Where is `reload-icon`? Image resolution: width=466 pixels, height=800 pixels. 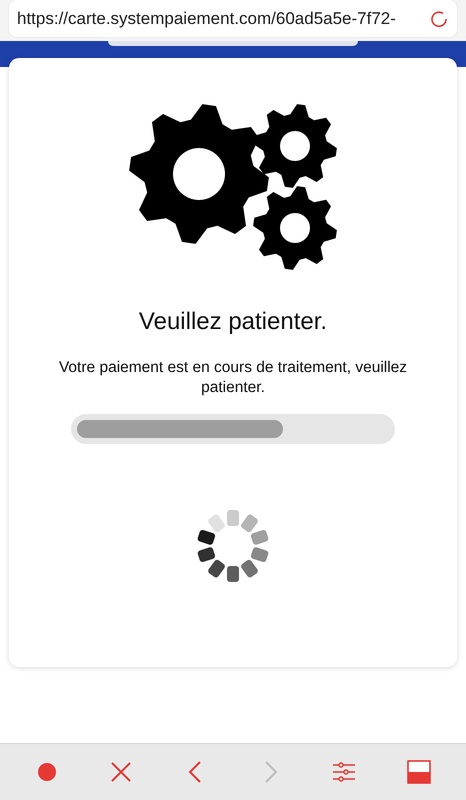 reload-icon is located at coordinates (439, 18).